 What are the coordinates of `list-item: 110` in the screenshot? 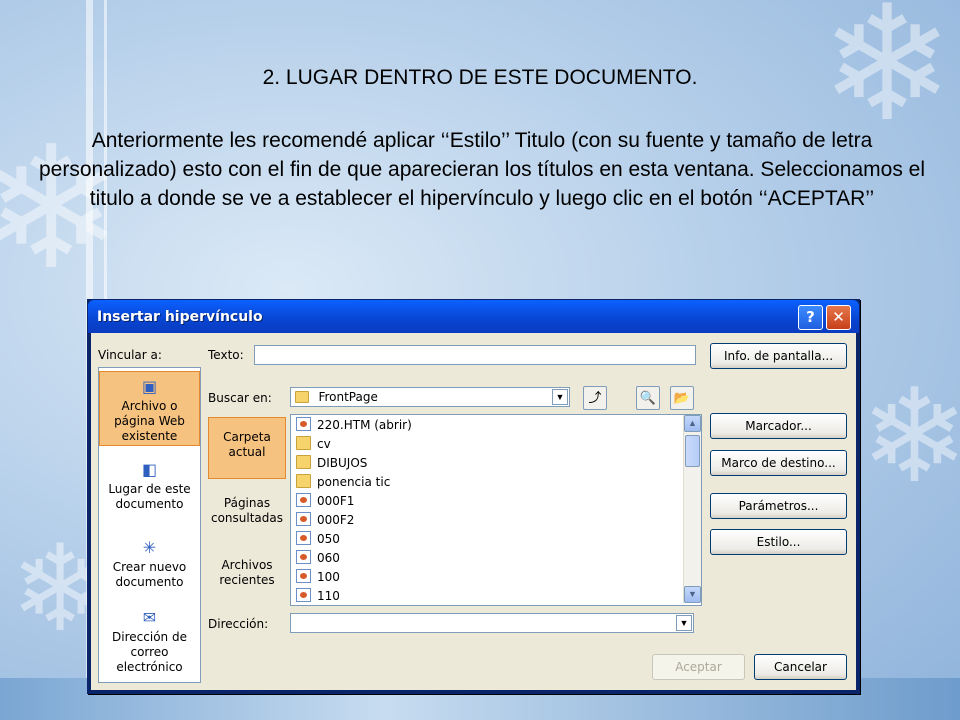 It's located at (318, 596).